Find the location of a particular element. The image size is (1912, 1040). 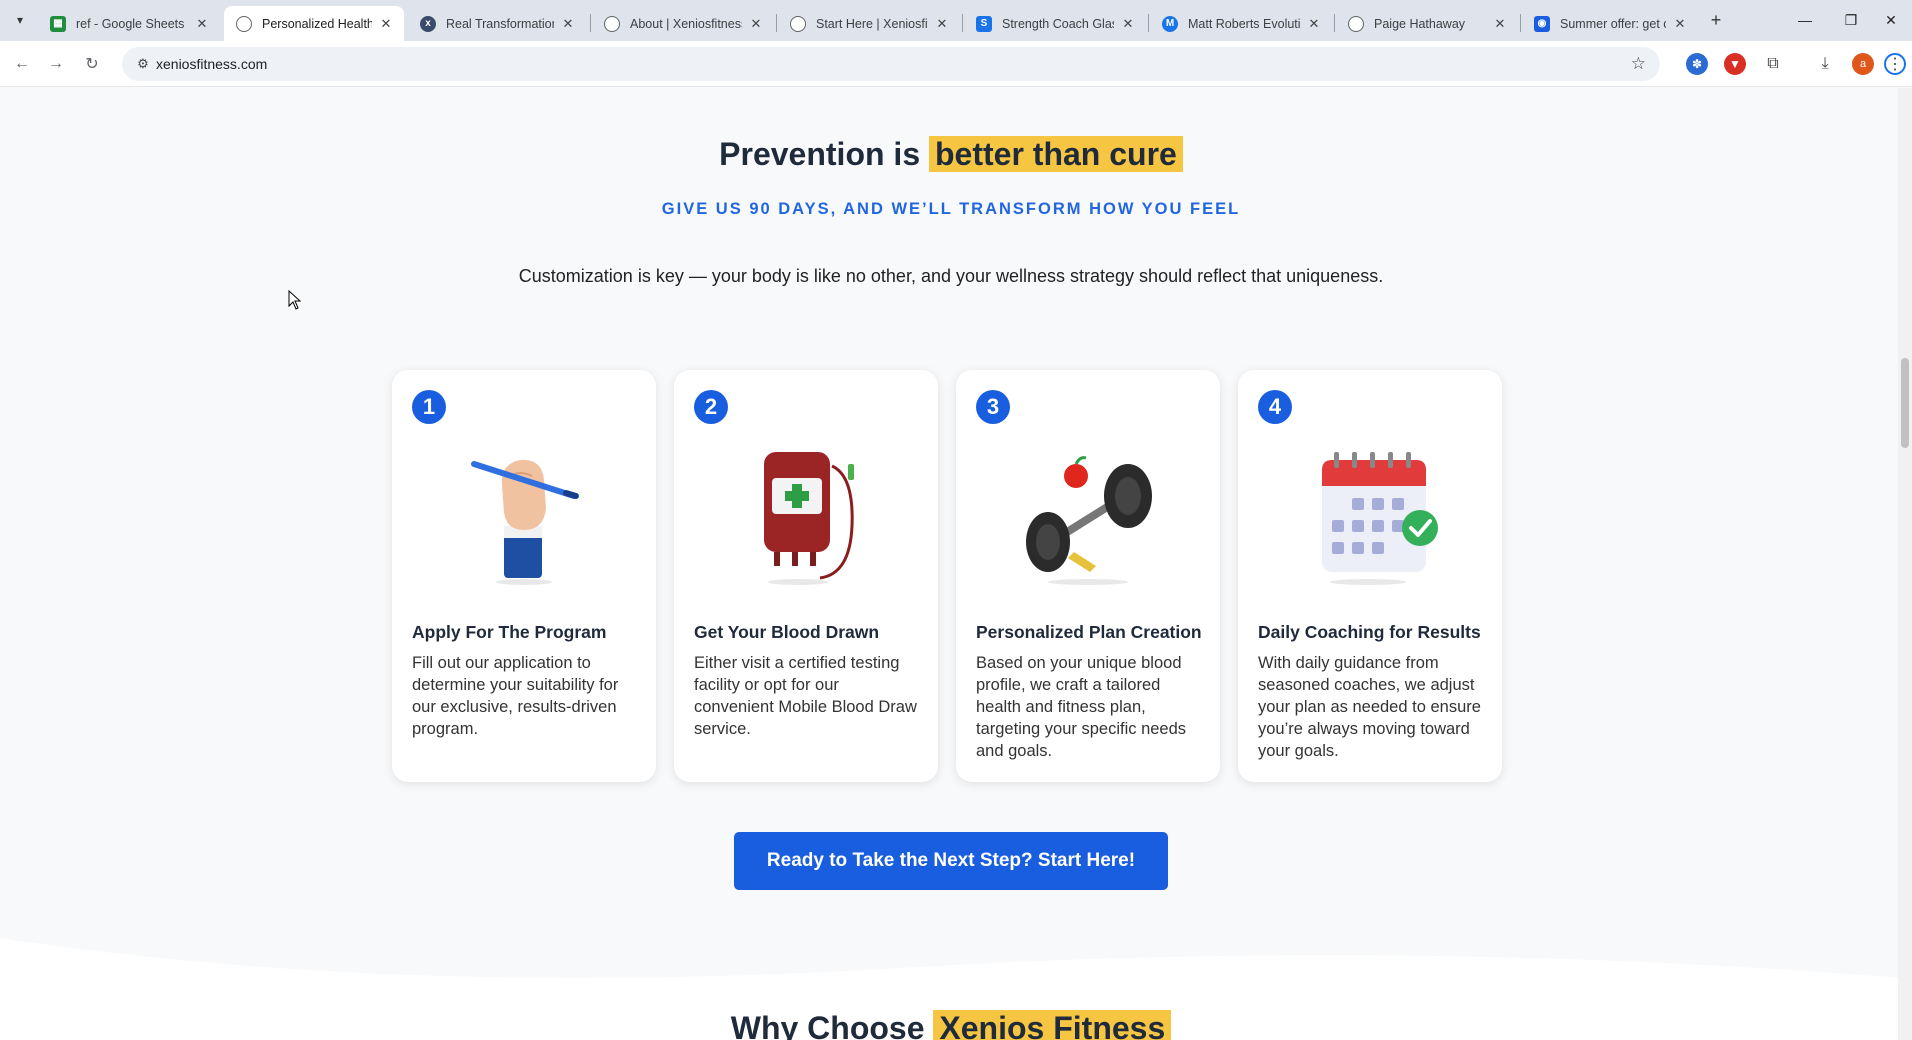

tab-title: ref - Google Sheets is located at coordinates (130, 23).